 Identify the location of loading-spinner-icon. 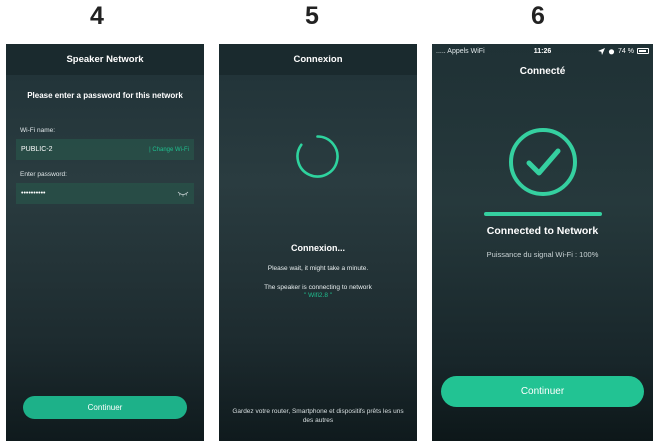
(317, 156).